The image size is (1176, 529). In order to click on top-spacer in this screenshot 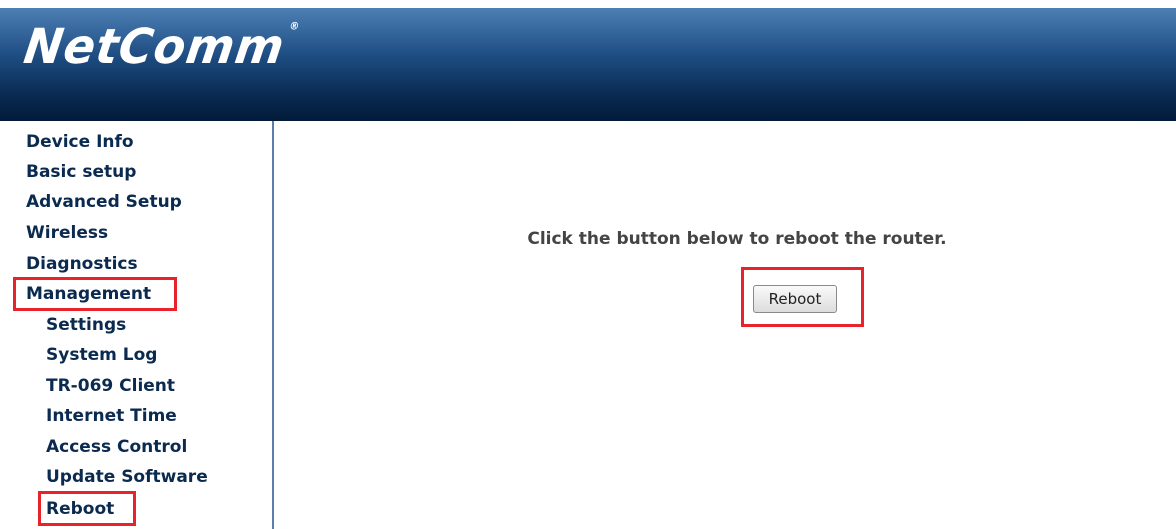, I will do `click(588, 4)`.